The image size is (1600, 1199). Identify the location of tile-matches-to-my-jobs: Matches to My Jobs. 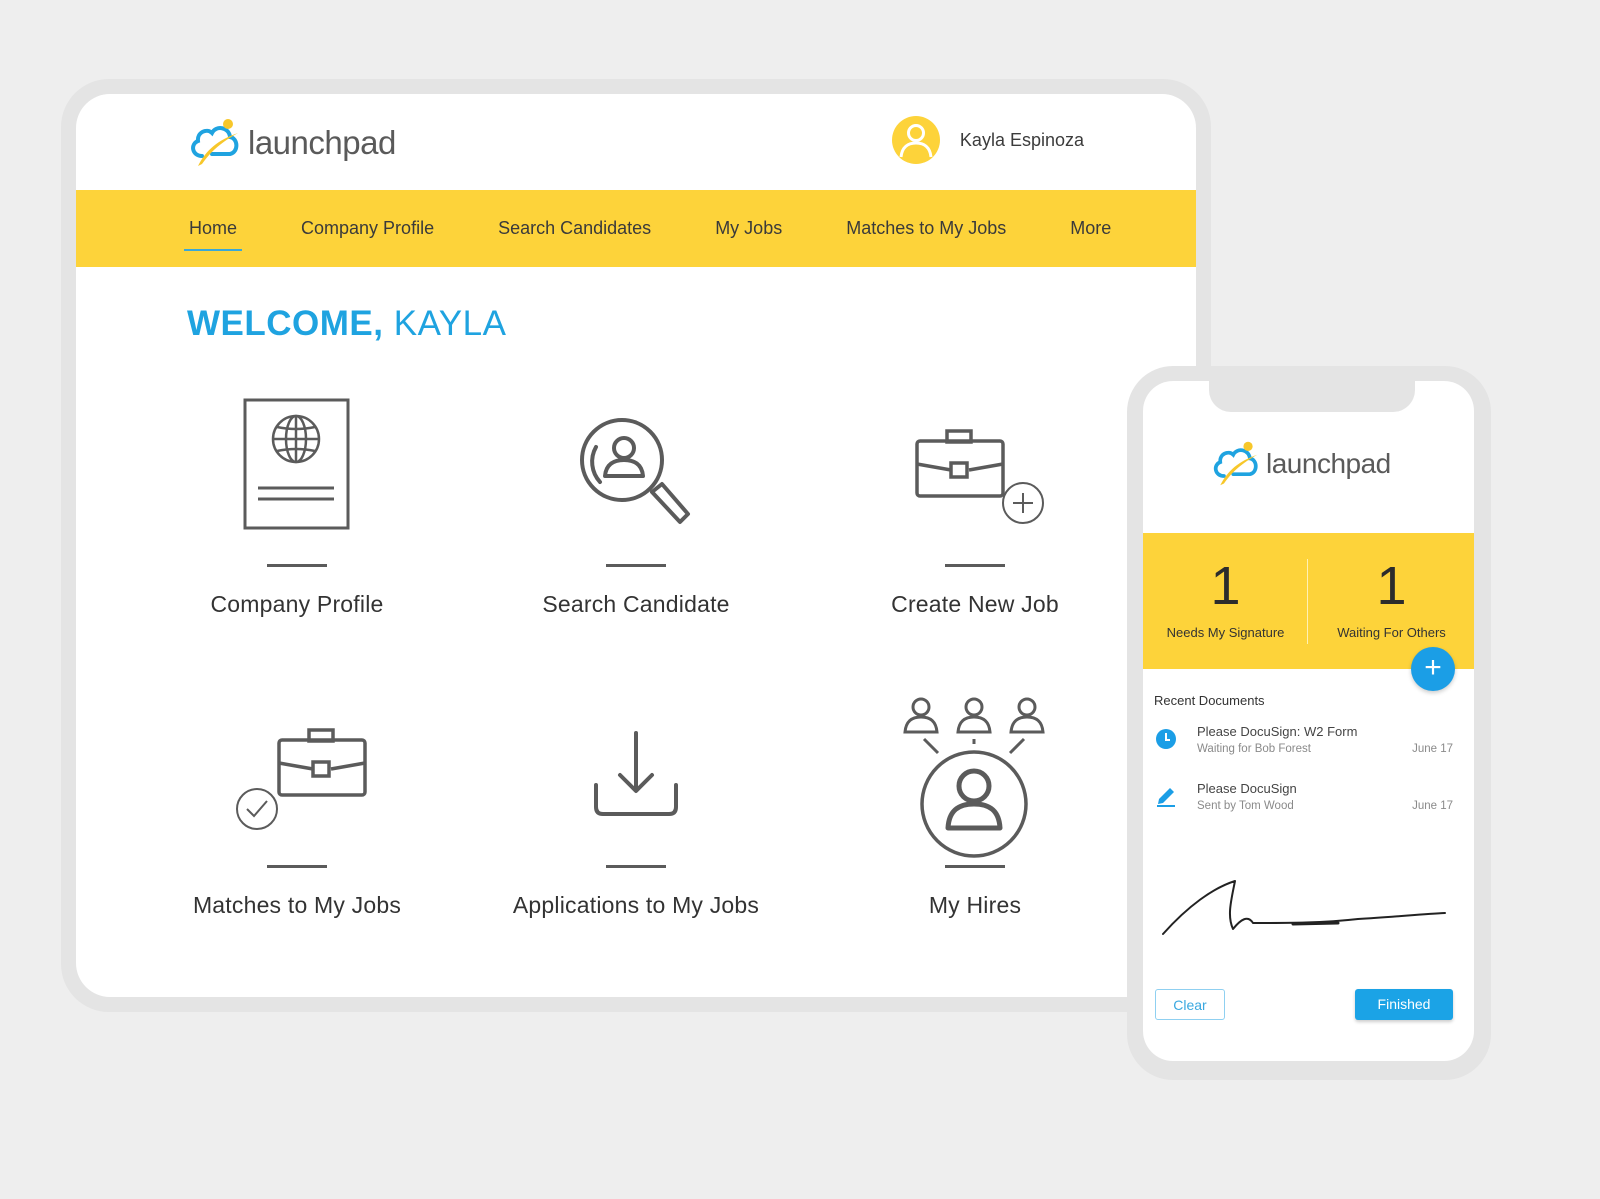
(297, 807).